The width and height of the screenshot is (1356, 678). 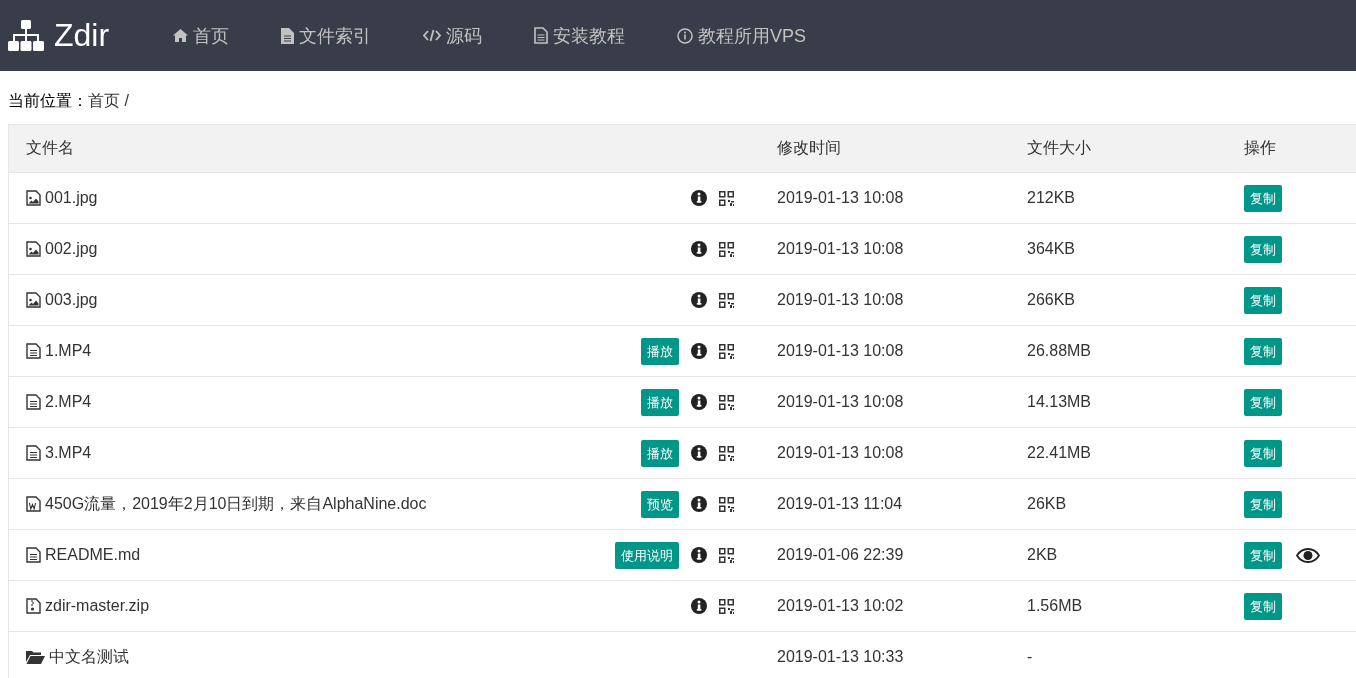 What do you see at coordinates (89, 657) in the screenshot?
I see `folder-name: 中文名测试` at bounding box center [89, 657].